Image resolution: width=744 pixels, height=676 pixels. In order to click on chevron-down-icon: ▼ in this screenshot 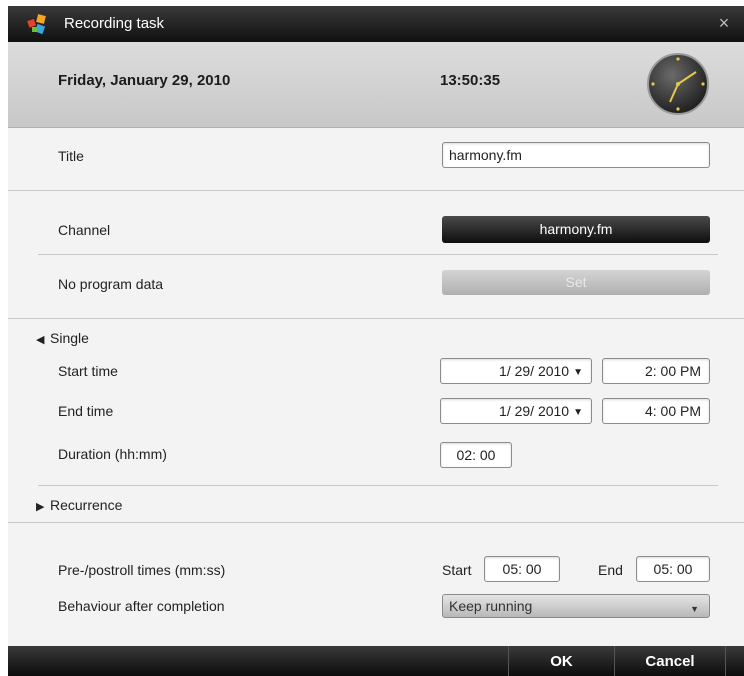, I will do `click(694, 609)`.